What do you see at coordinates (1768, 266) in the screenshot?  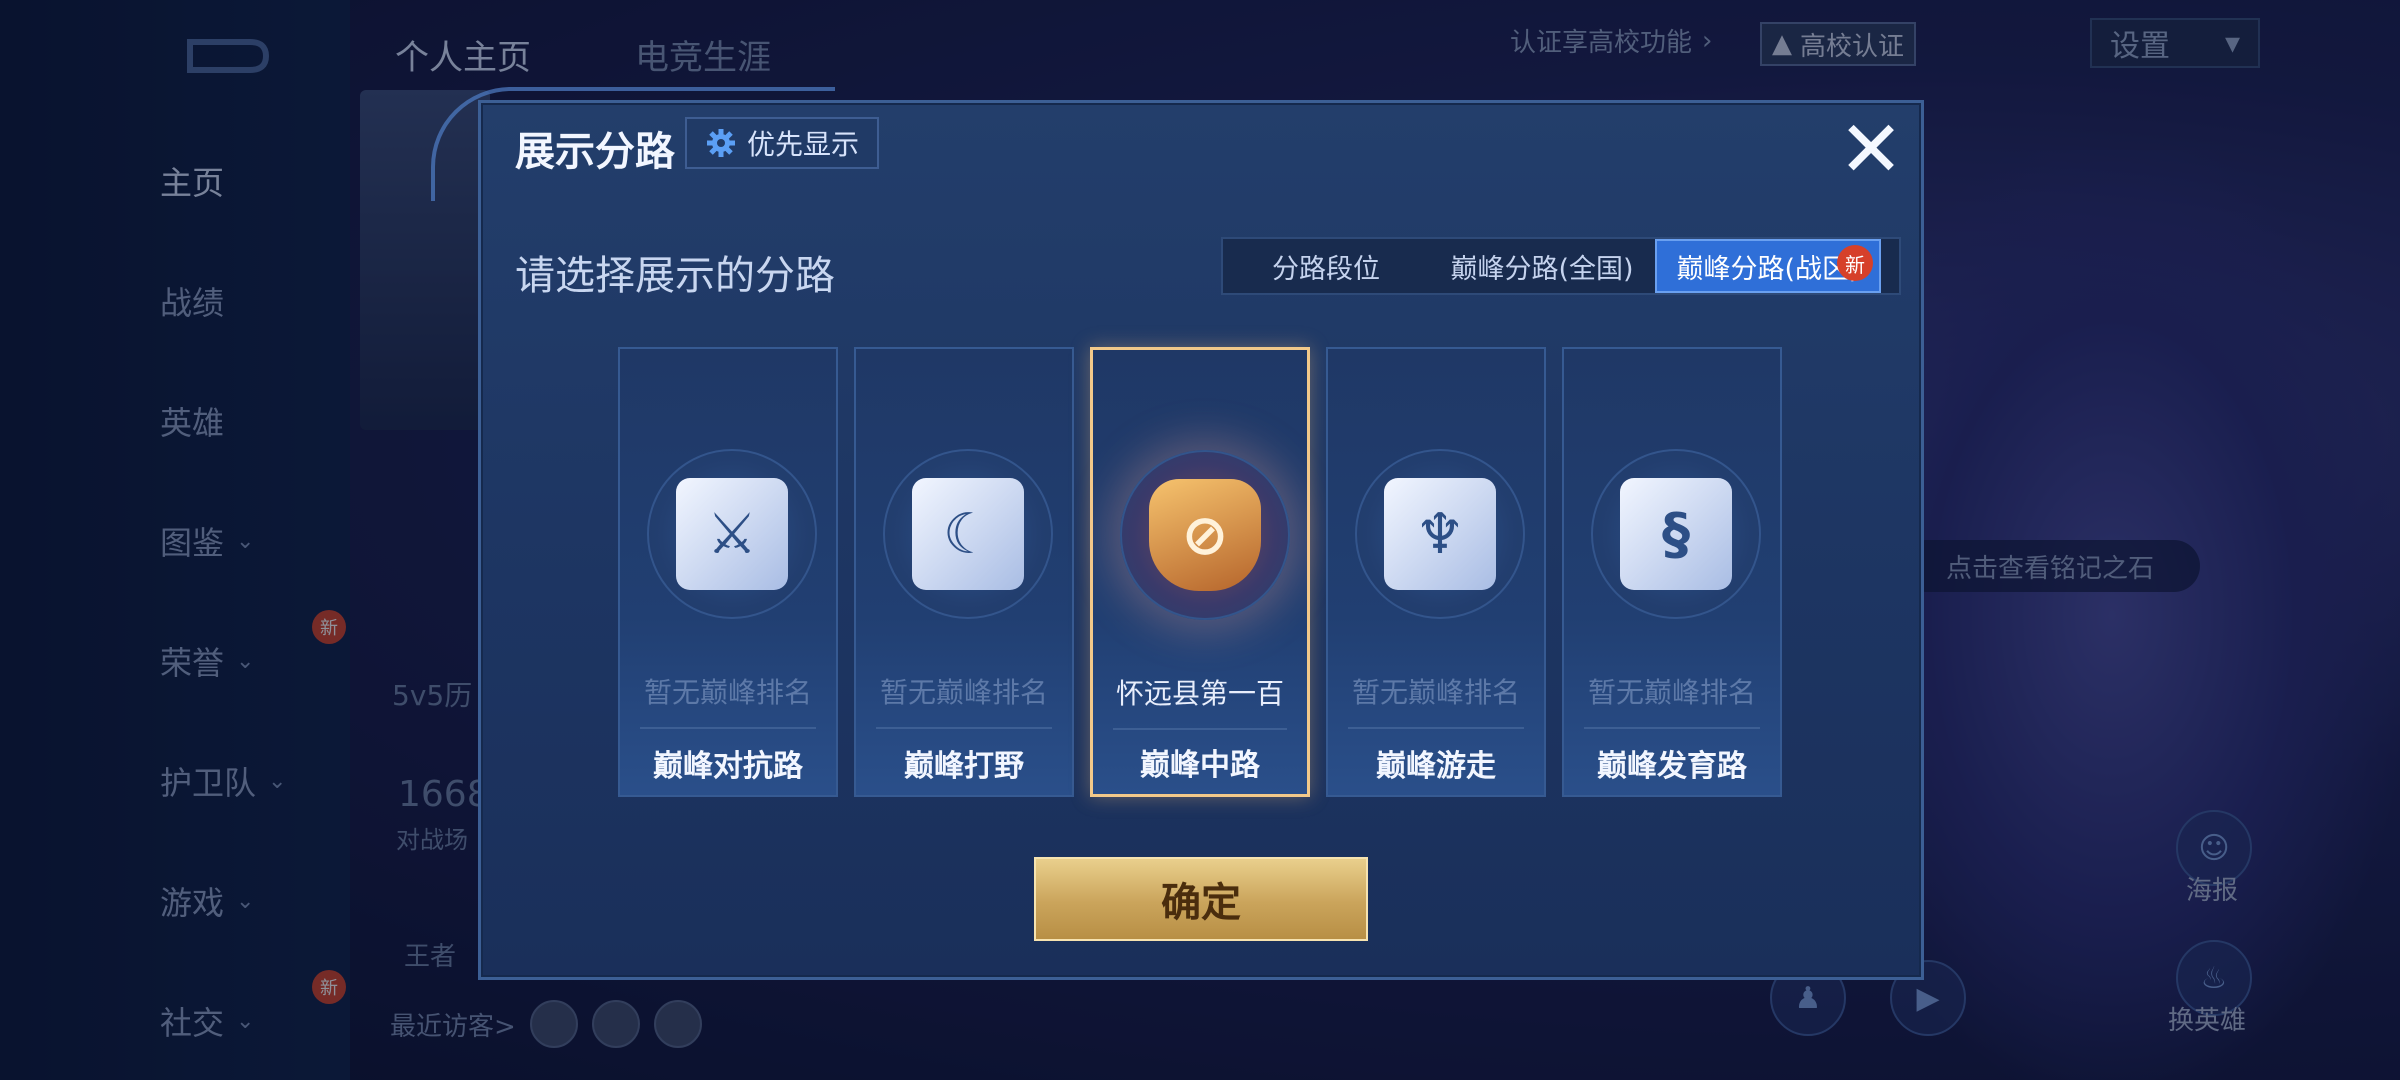 I see `tab-peak-lane-region: 巅峰分路(战区) 新` at bounding box center [1768, 266].